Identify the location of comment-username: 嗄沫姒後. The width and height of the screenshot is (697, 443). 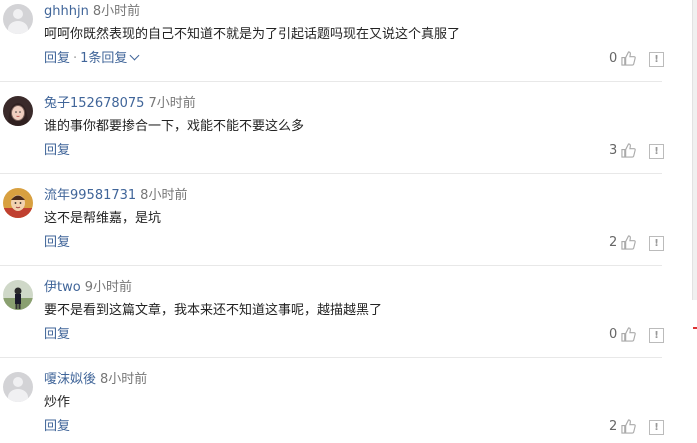
(70, 379).